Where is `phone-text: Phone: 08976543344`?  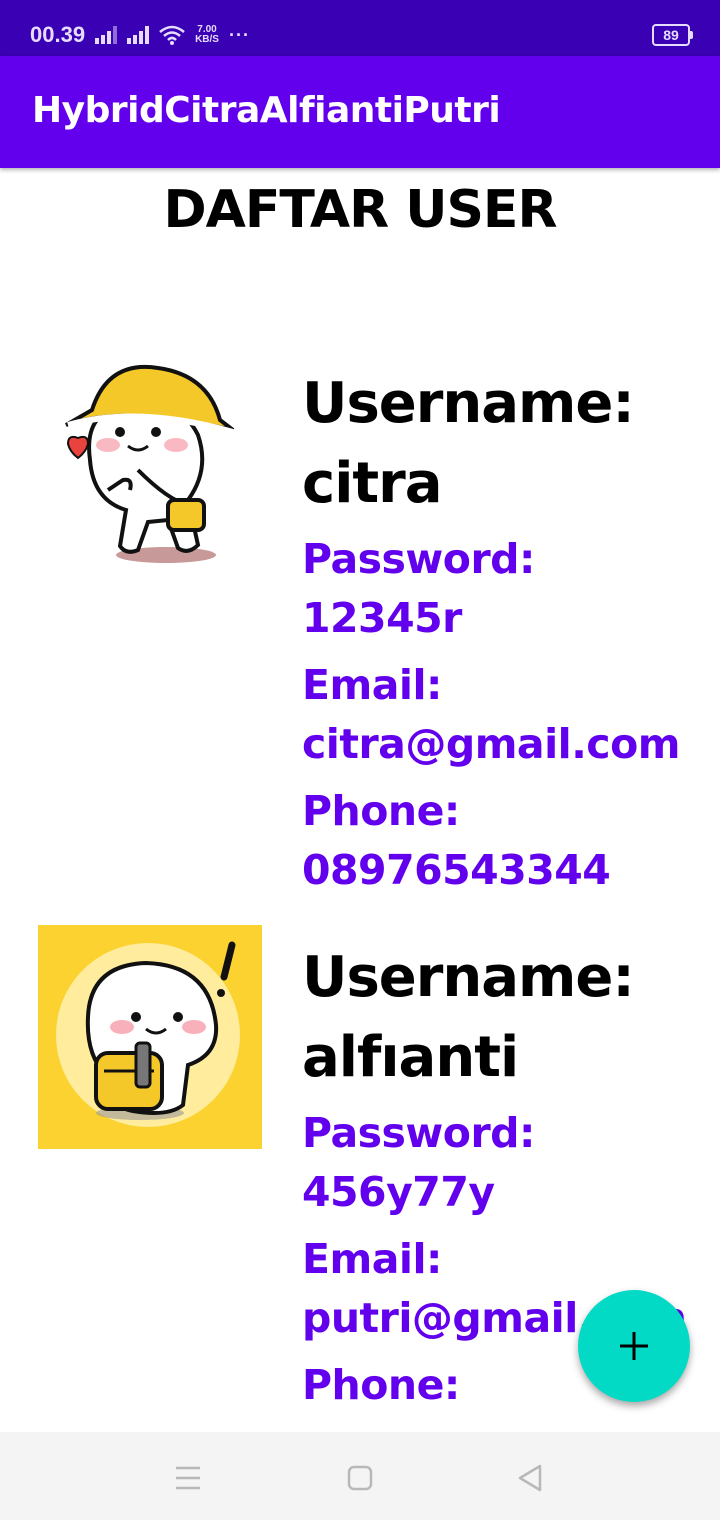
phone-text: Phone: 08976543344 is located at coordinates (456, 840).